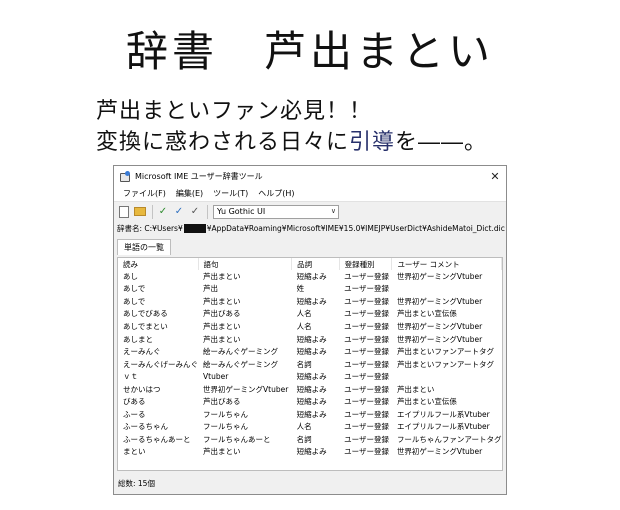 This screenshot has height=510, width=620. I want to click on cell-reading: えーみんぐげーみんぐ, so click(160, 364).